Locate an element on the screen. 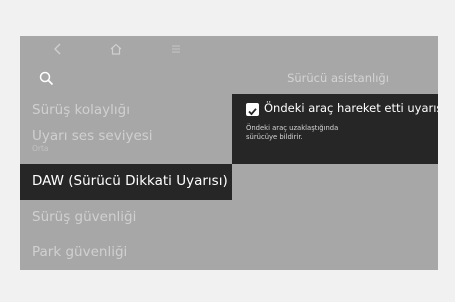 Image resolution: width=455 pixels, height=302 pixels. sidebar-item-warning-volume: Uyarı ses seviyesi Orta is located at coordinates (126, 144).